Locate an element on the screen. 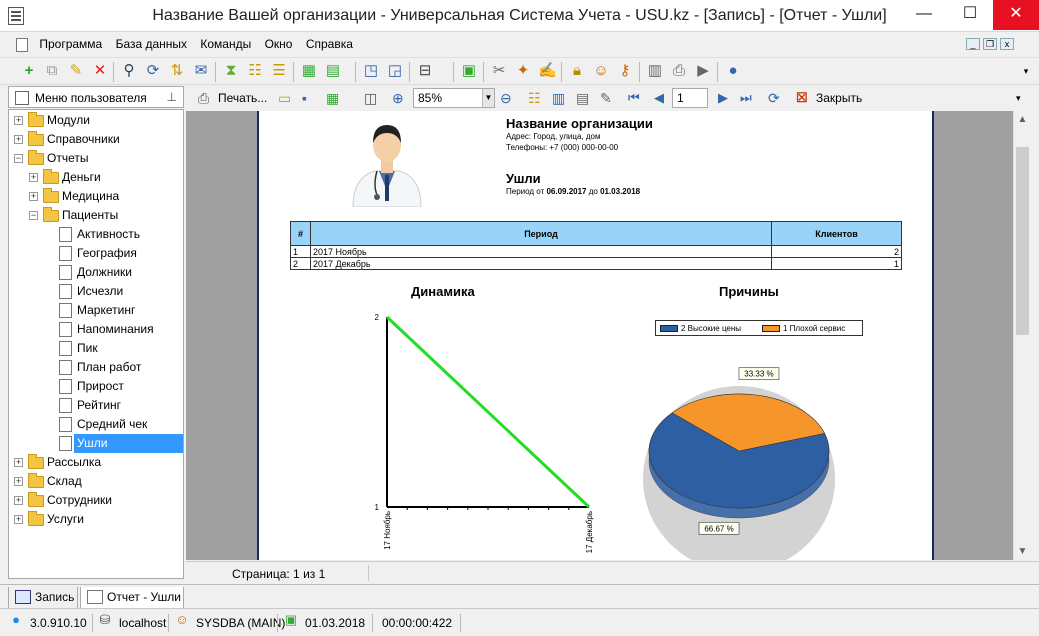 The height and width of the screenshot is (636, 1039). columns-icon: ⊟ is located at coordinates (425, 71).